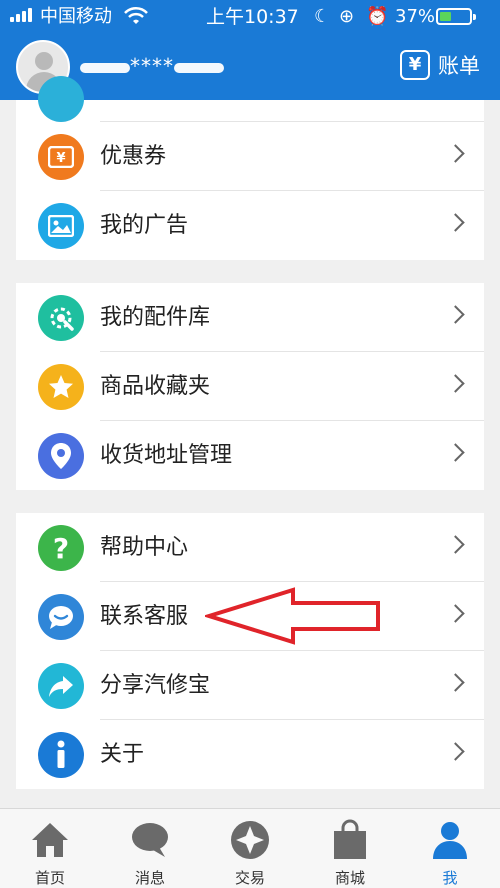 This screenshot has height=888, width=500. What do you see at coordinates (459, 66) in the screenshot?
I see `bill-label: 账单` at bounding box center [459, 66].